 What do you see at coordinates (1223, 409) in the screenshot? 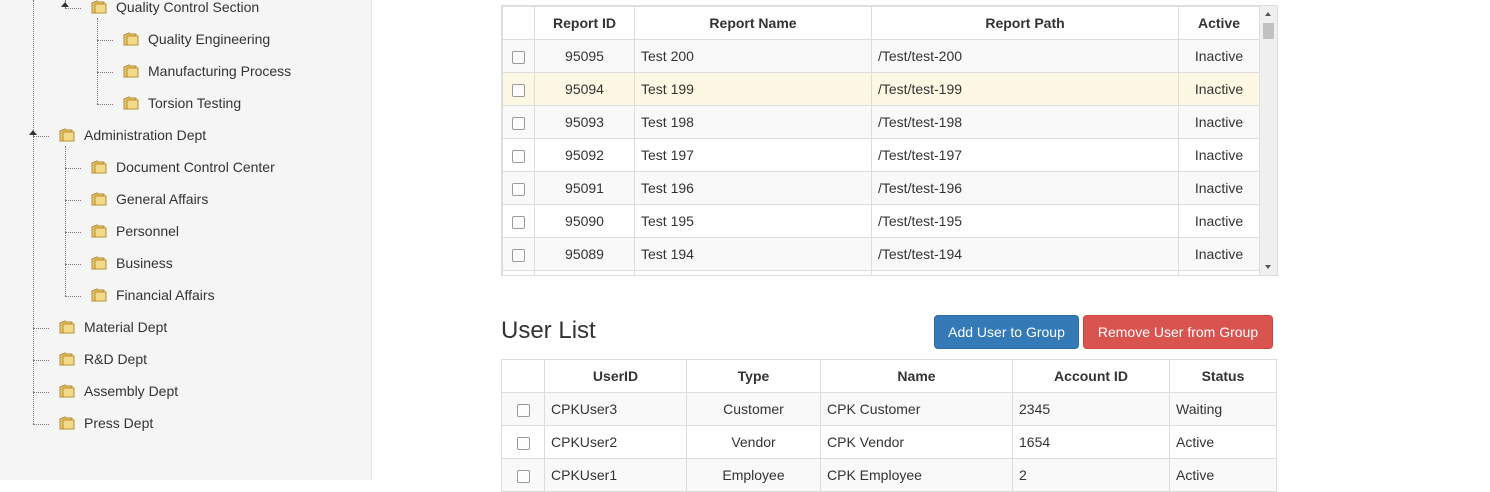
I see `status-cell: Waiting` at bounding box center [1223, 409].